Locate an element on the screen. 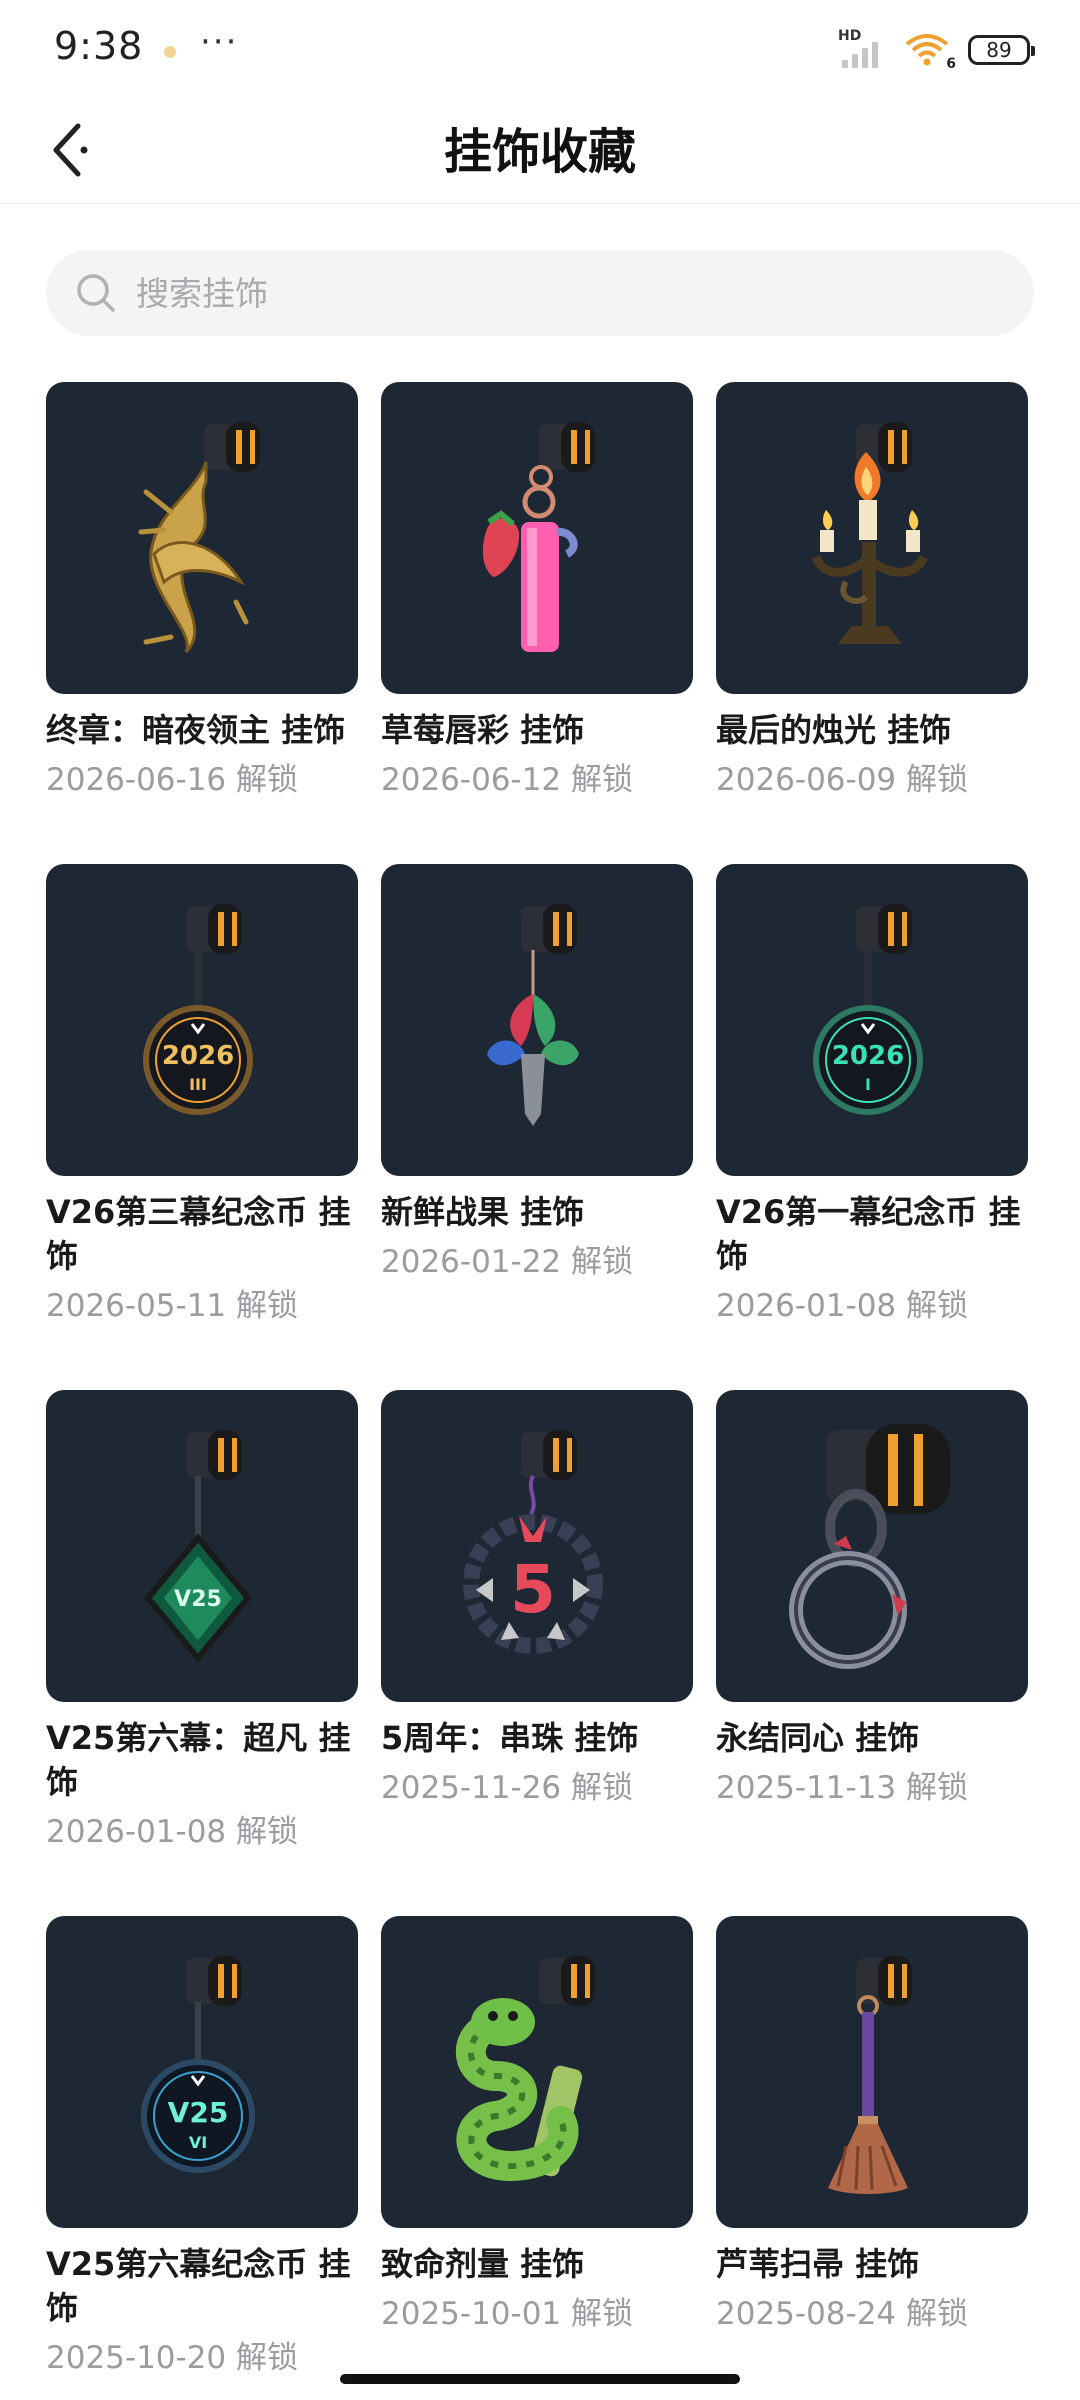  charm-item: 2026 III V26第三幕纪念币 挂饰 2026-05-11 解锁 is located at coordinates (202, 1096).